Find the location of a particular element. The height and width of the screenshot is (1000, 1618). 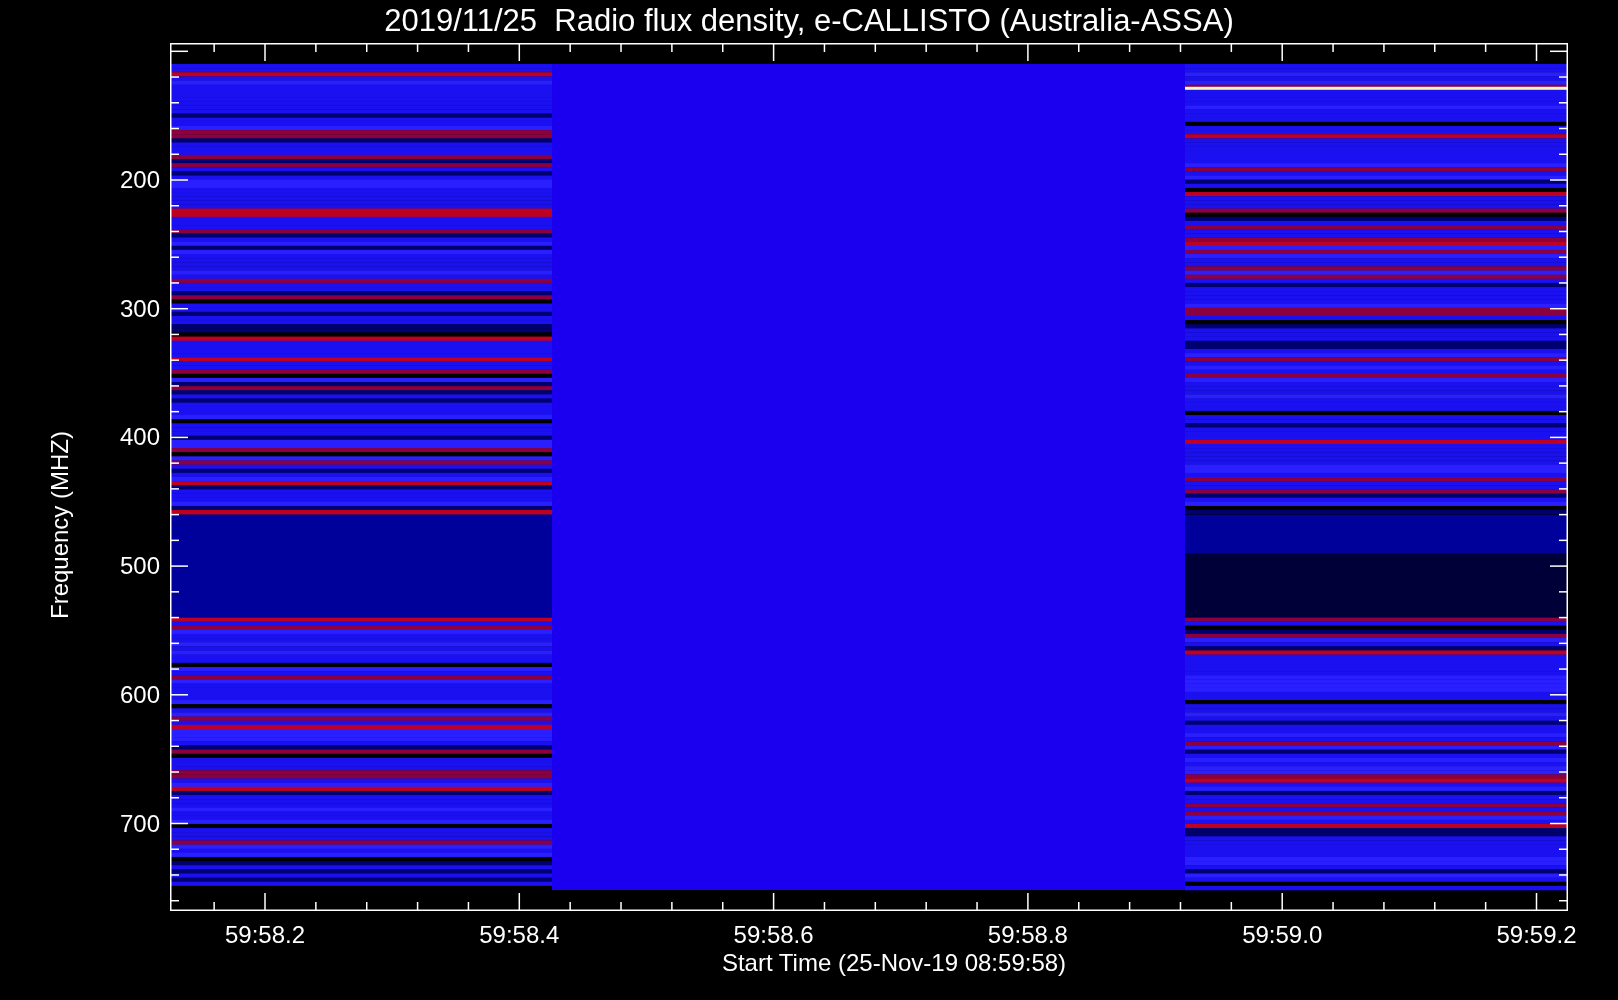

x-axis-label: Start Time (25-Nov-19 08:59:58) is located at coordinates (894, 963).